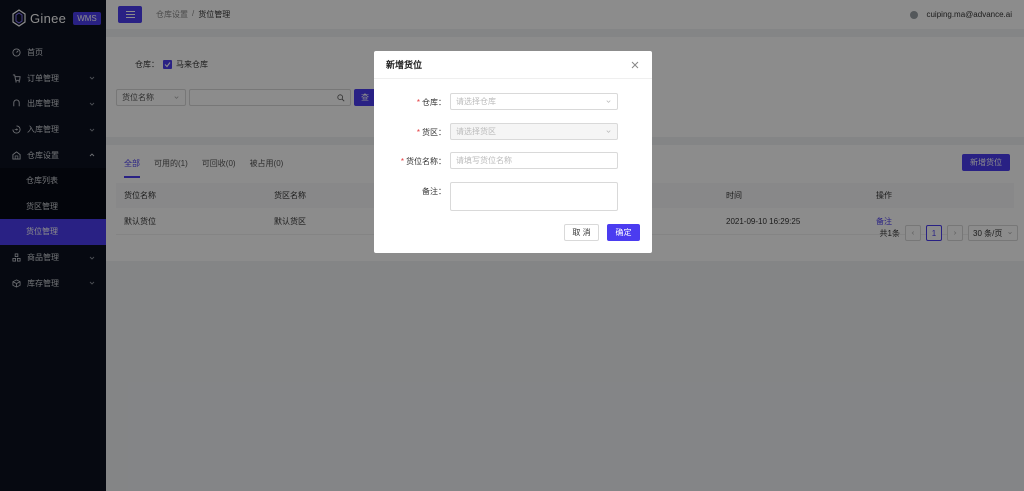 This screenshot has height=491, width=1024. What do you see at coordinates (581, 232) in the screenshot?
I see `cancel-button: 取 消` at bounding box center [581, 232].